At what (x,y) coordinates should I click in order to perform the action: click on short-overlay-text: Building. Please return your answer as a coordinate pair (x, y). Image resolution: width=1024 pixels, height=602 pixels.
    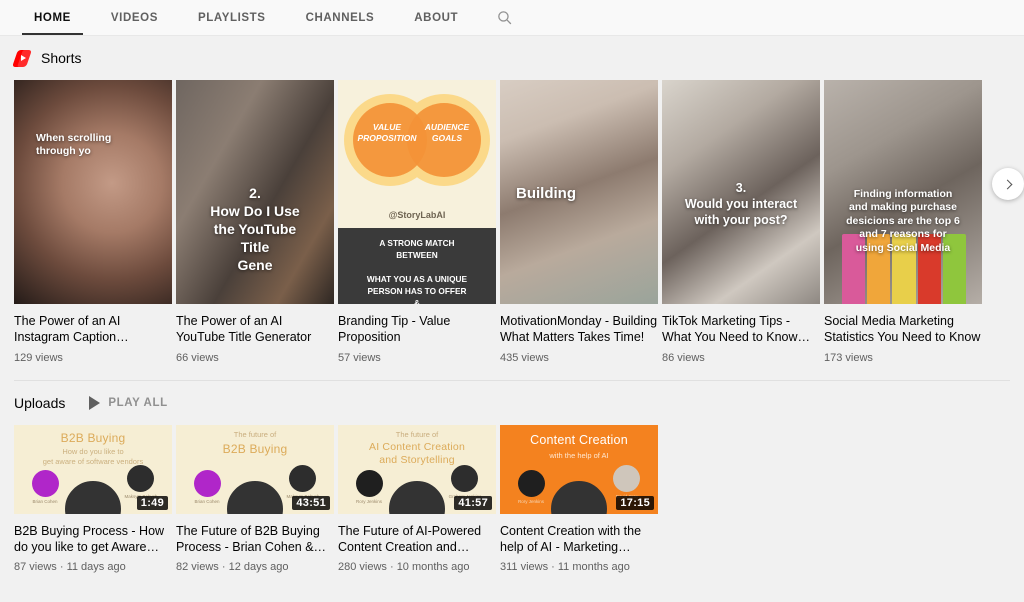
    Looking at the image, I should click on (546, 193).